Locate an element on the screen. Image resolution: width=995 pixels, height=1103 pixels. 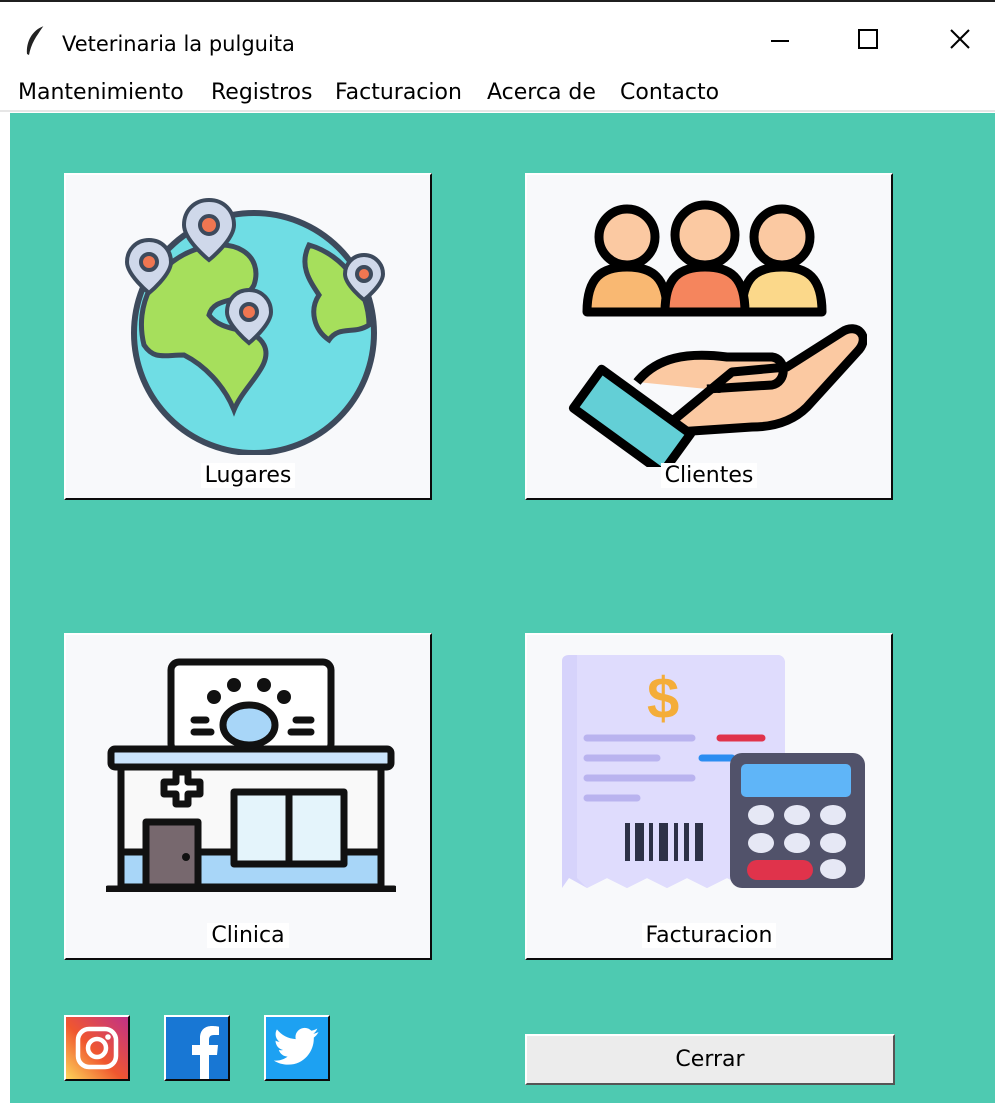
clinica-label: Clinica is located at coordinates (248, 935).